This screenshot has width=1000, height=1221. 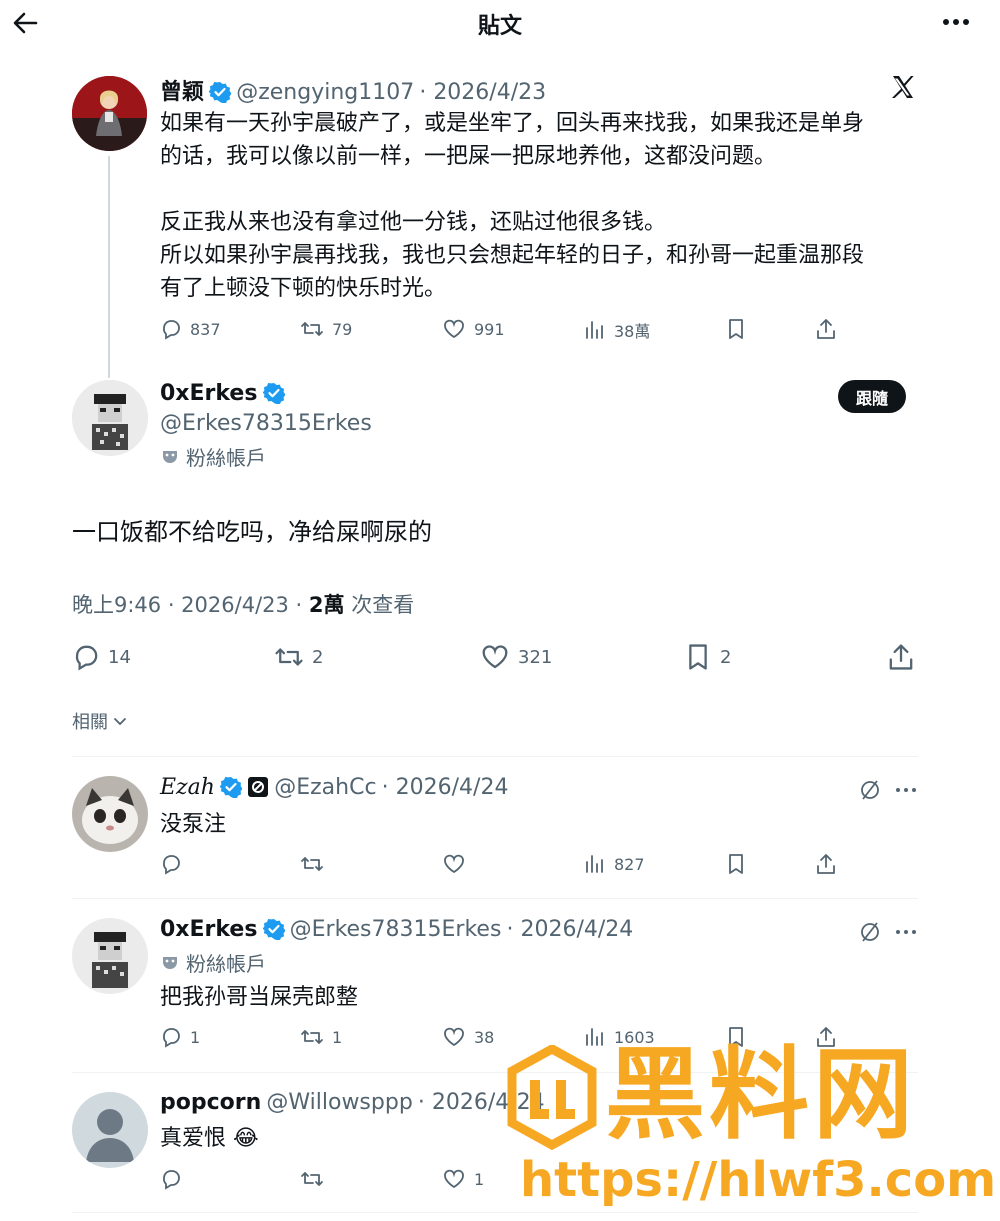 What do you see at coordinates (182, 92) in the screenshot?
I see `author-name: 曾颖` at bounding box center [182, 92].